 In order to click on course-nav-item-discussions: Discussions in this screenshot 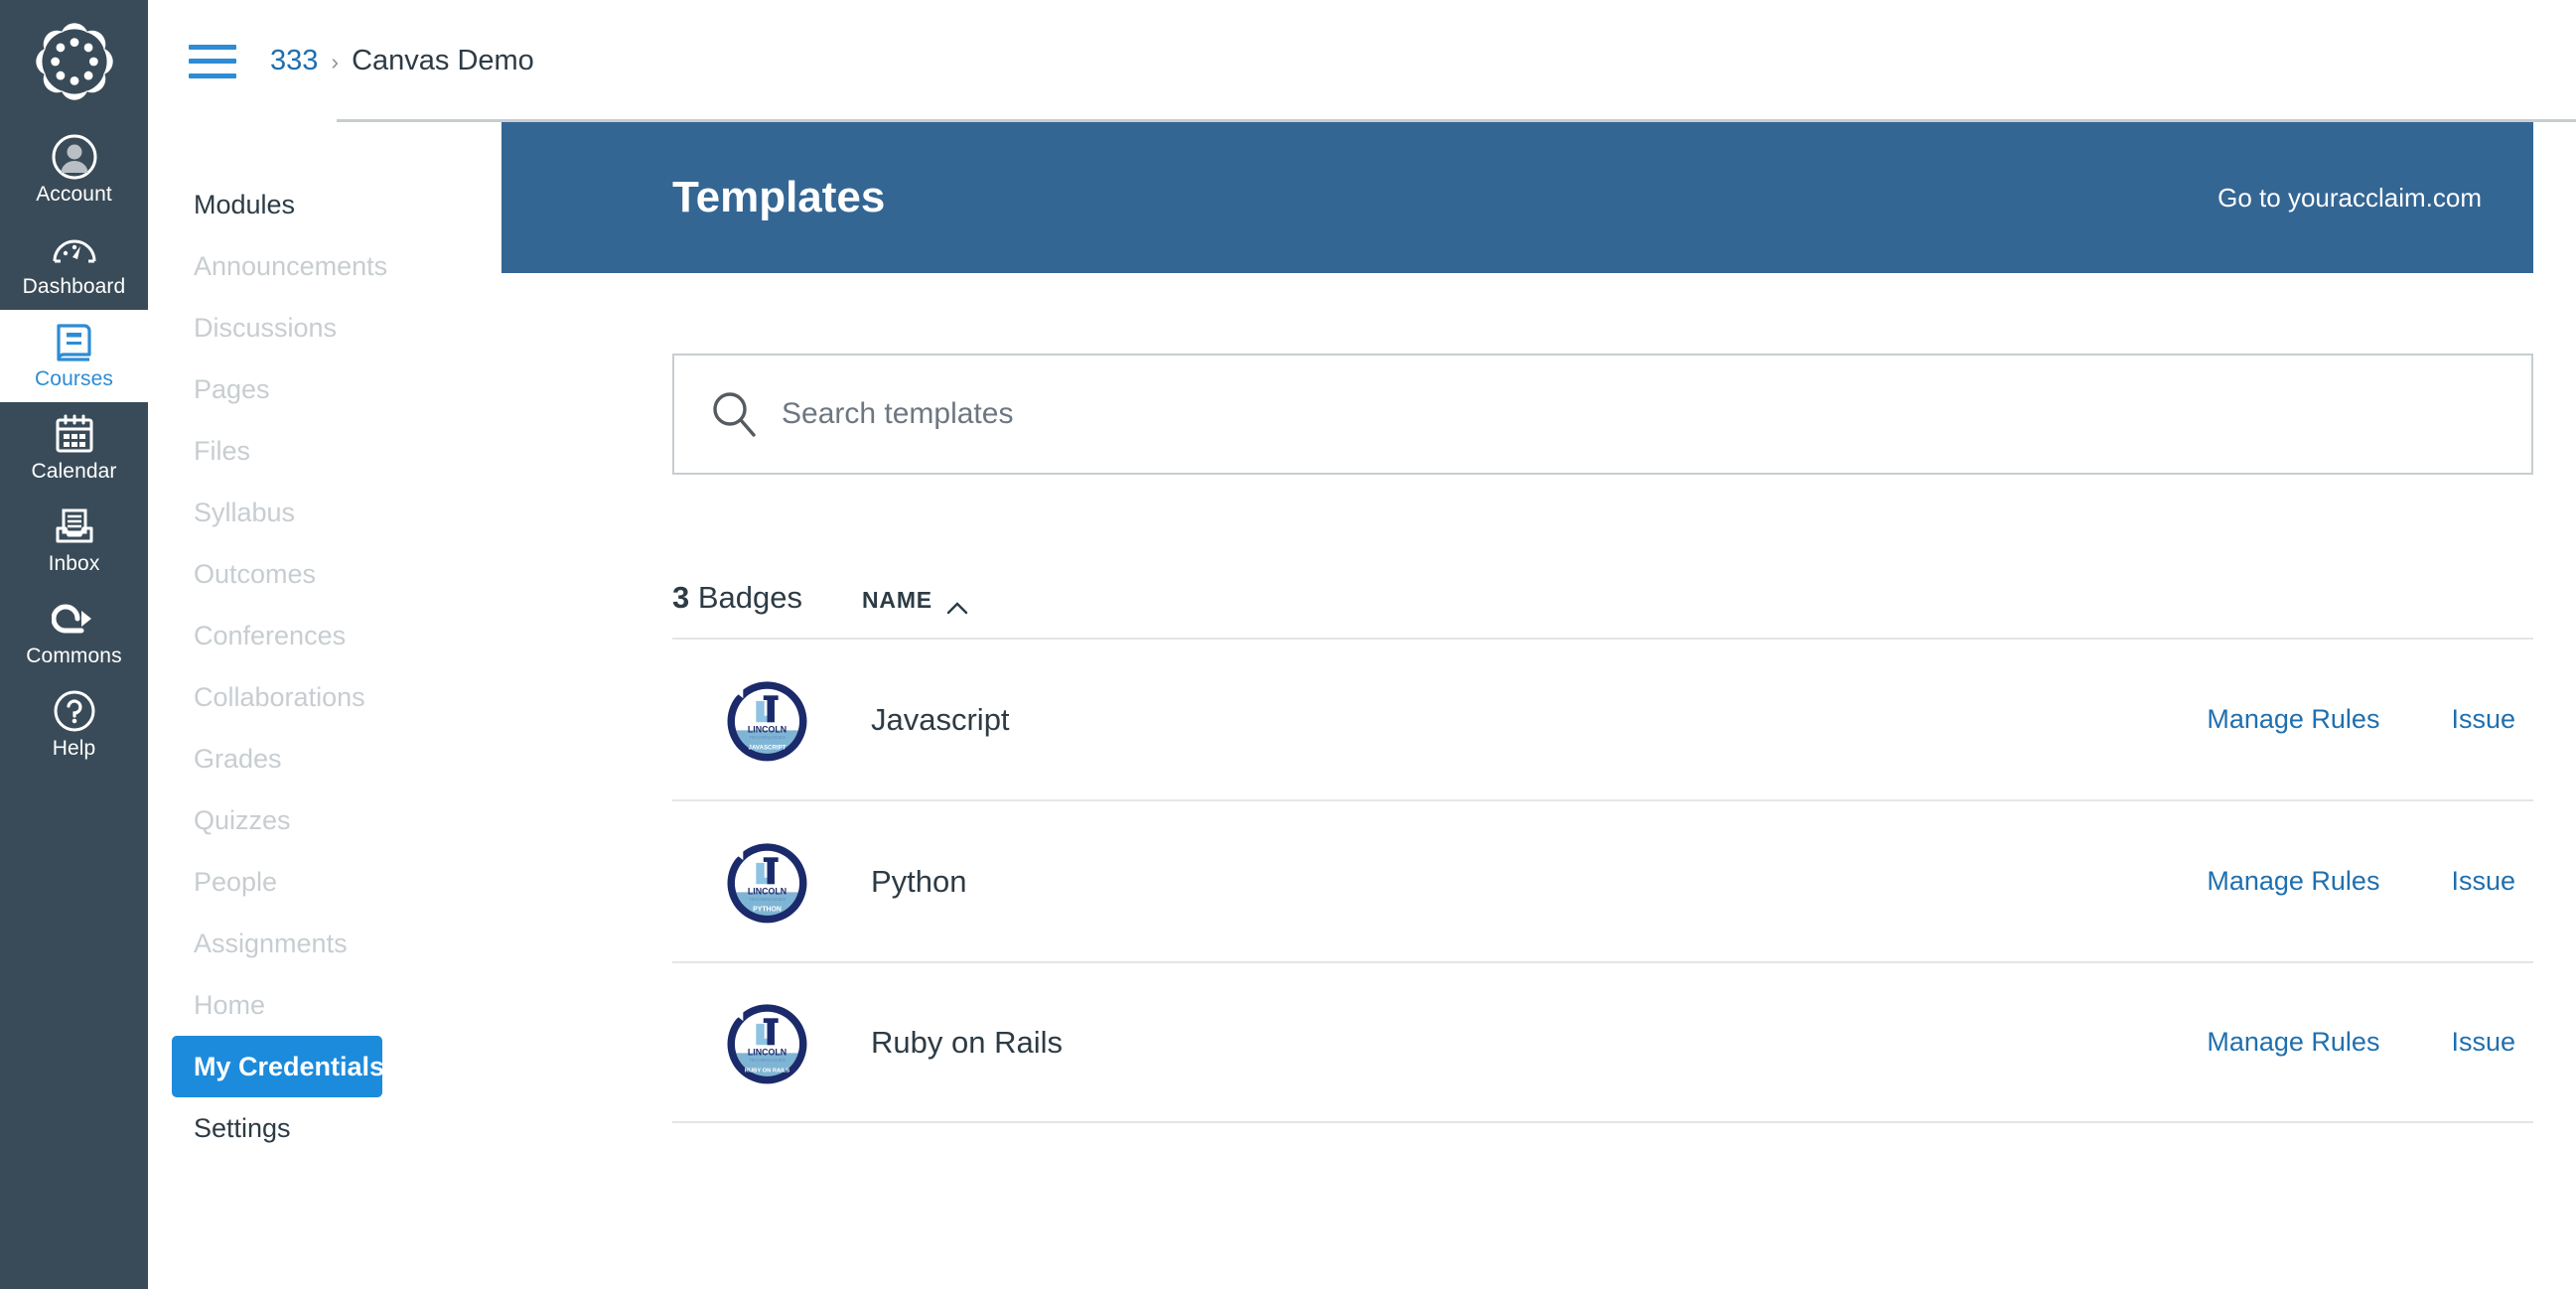, I will do `click(277, 327)`.